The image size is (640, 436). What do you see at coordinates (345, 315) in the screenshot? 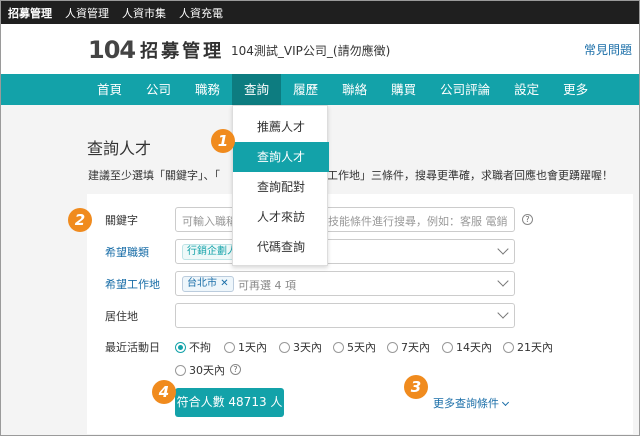
I see `residence-select` at bounding box center [345, 315].